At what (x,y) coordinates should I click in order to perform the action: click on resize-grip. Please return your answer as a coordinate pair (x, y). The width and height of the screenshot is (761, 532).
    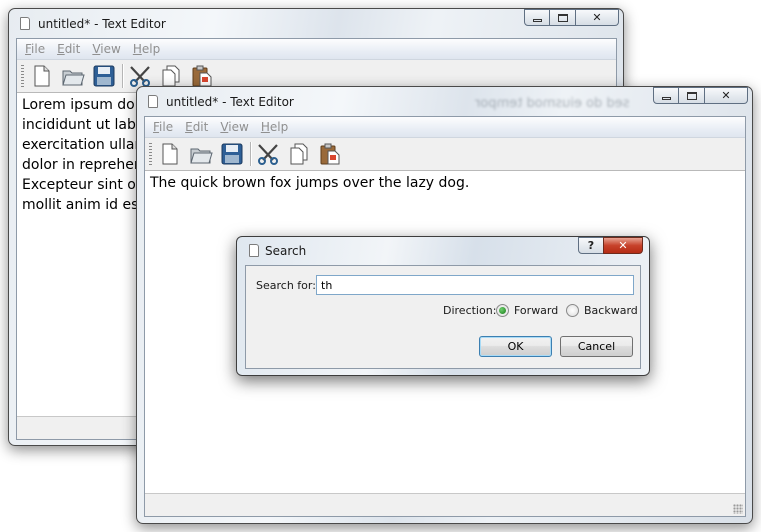
    Looking at the image, I should click on (738, 509).